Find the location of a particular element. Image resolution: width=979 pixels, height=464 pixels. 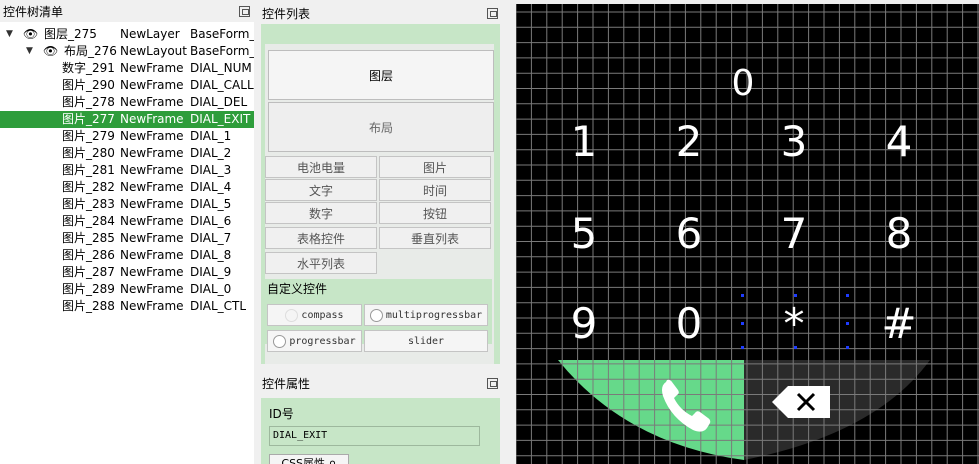

tree-row: 图片_289 NewFrame DIAL_0 is located at coordinates (127, 289).